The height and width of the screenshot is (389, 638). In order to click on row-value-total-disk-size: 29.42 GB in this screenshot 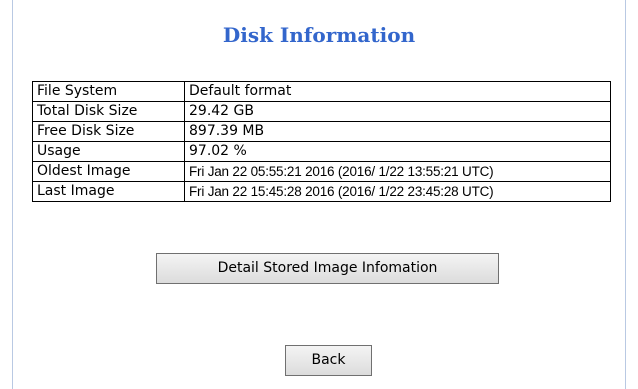, I will do `click(397, 111)`.